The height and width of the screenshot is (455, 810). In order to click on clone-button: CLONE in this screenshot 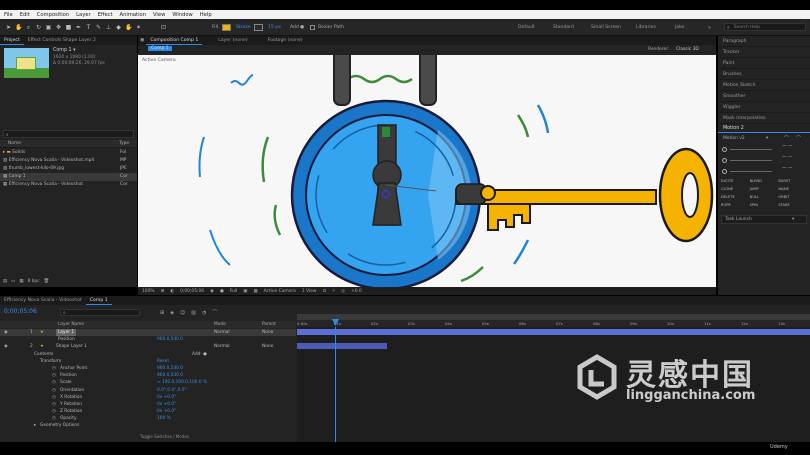, I will do `click(735, 189)`.